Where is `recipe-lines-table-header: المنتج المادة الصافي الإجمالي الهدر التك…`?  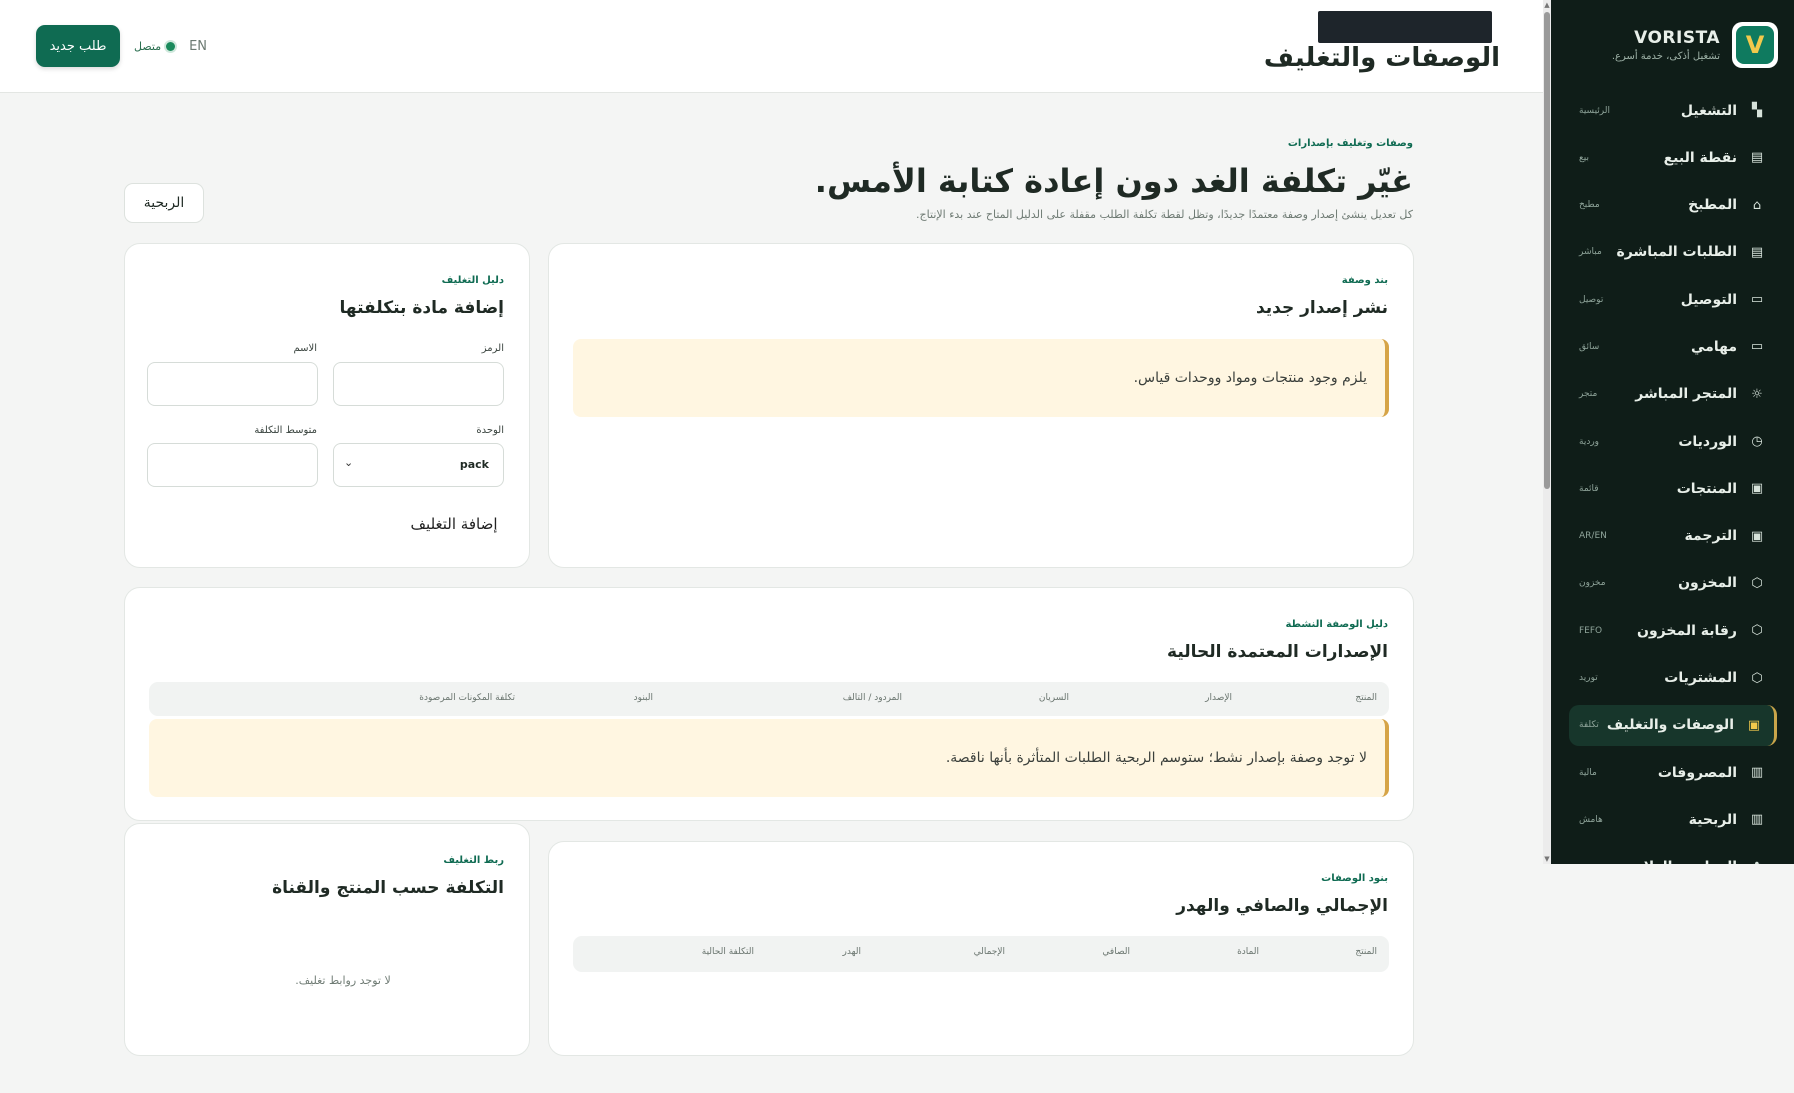 recipe-lines-table-header: المنتج المادة الصافي الإجمالي الهدر التك… is located at coordinates (981, 954).